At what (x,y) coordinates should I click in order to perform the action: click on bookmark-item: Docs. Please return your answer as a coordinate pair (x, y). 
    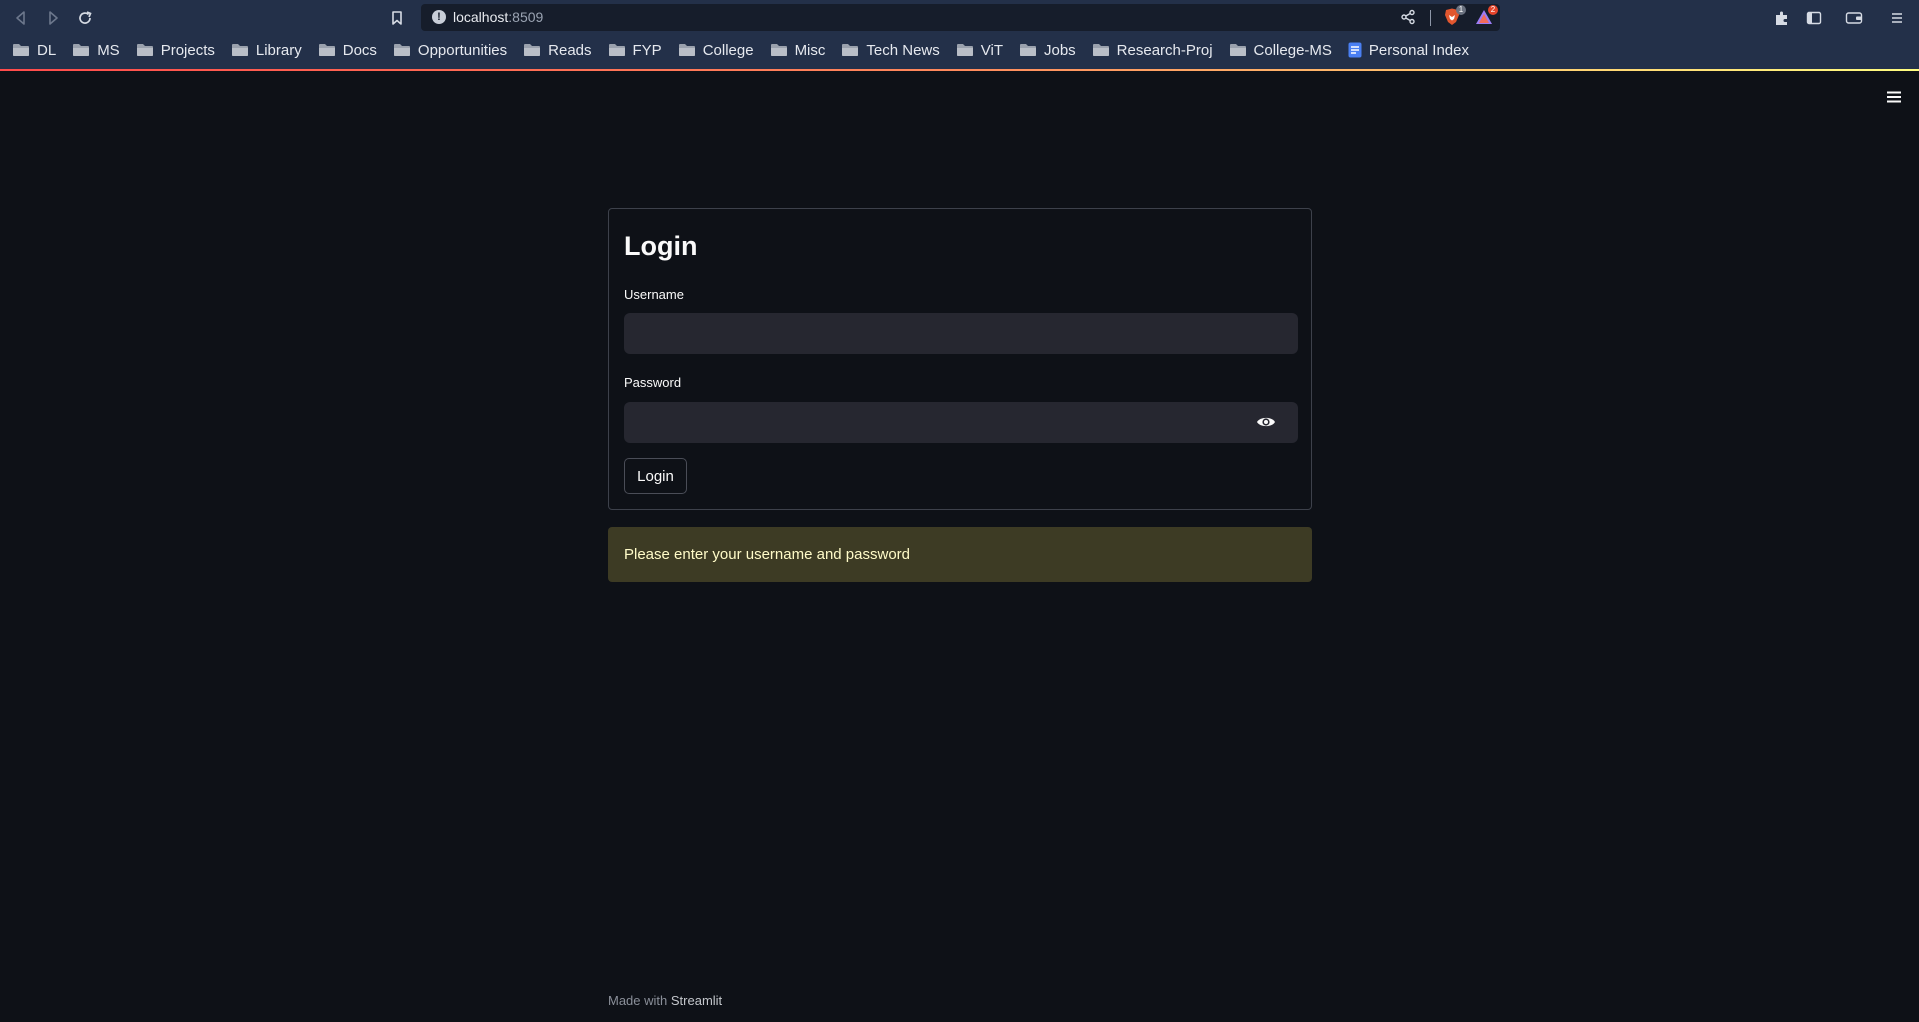
    Looking at the image, I should click on (347, 50).